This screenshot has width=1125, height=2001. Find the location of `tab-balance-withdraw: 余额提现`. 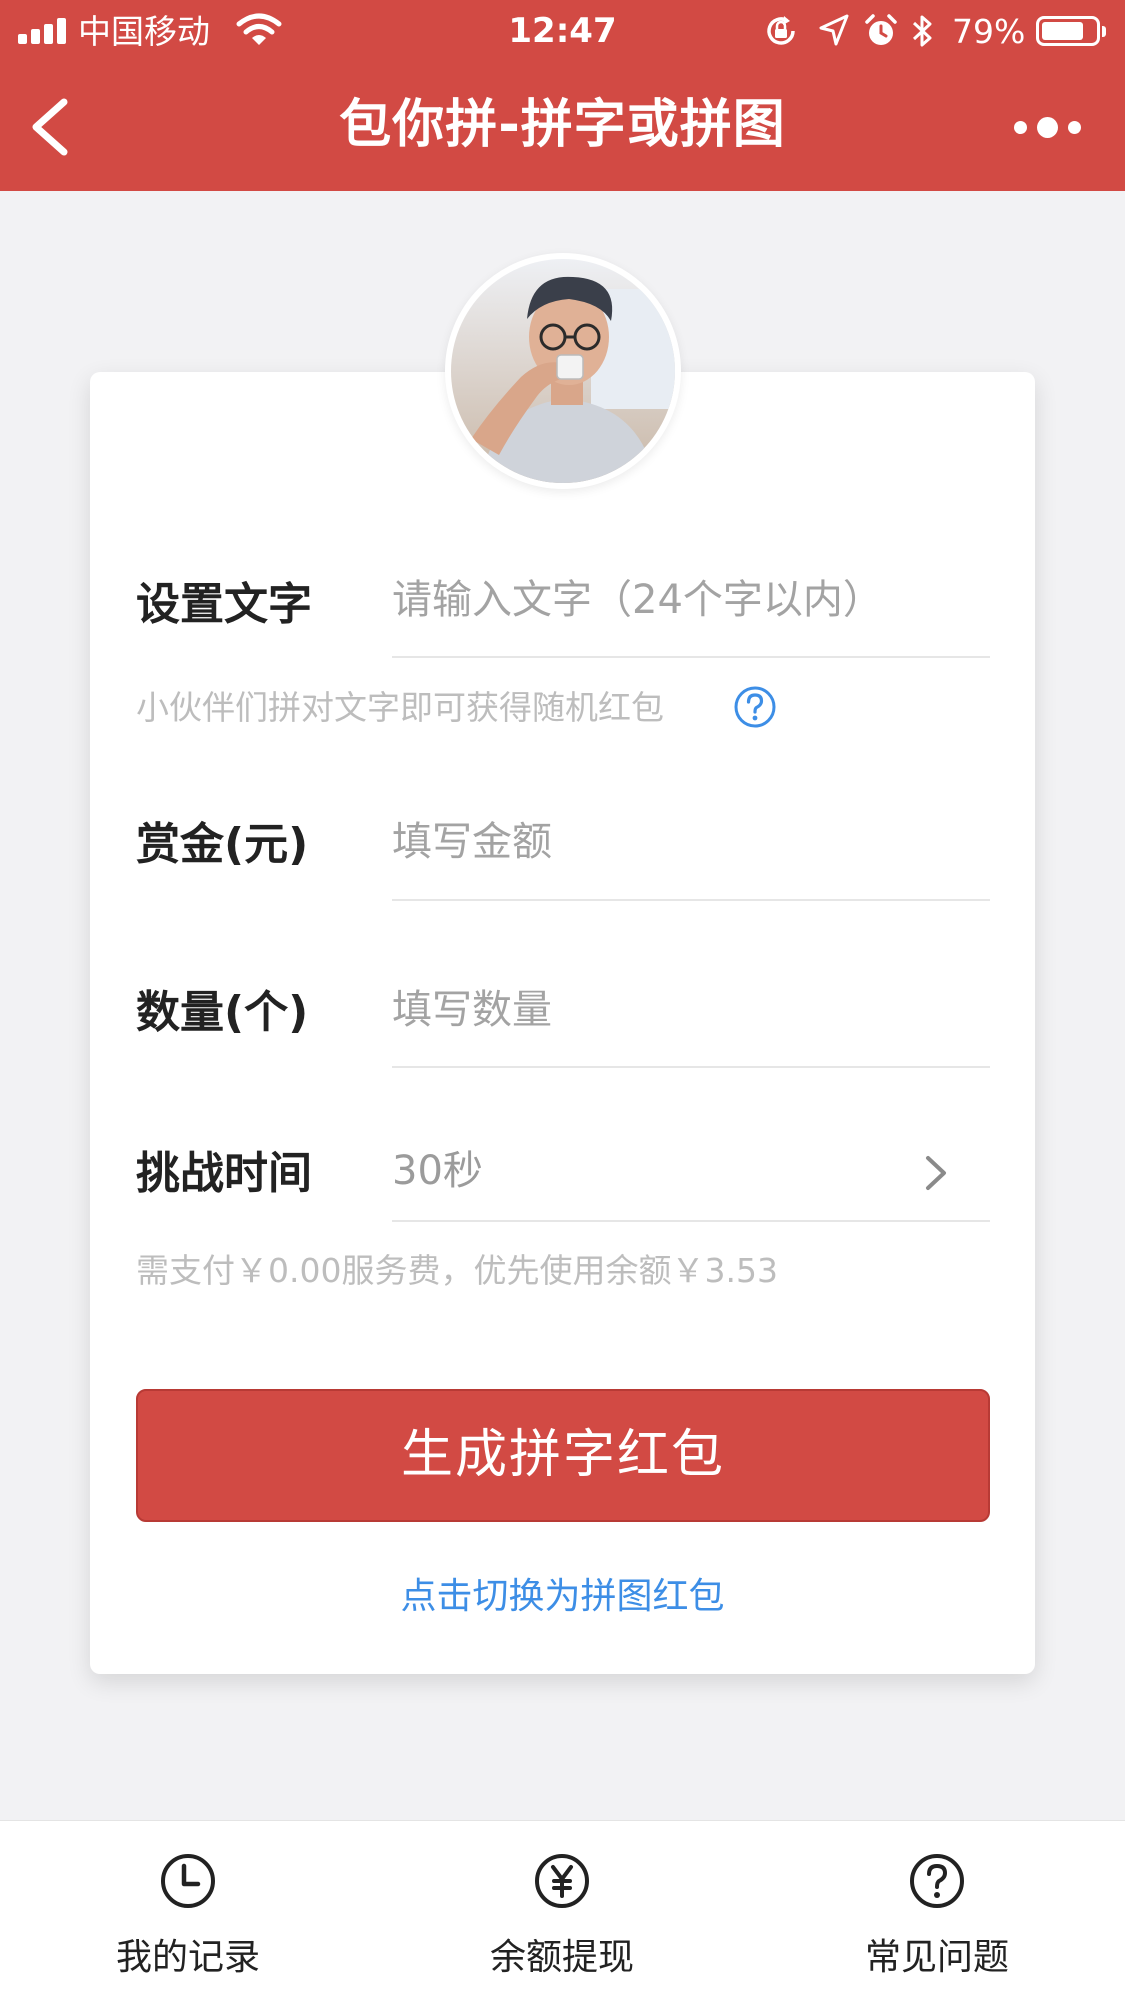

tab-balance-withdraw: 余额提现 is located at coordinates (562, 1911).